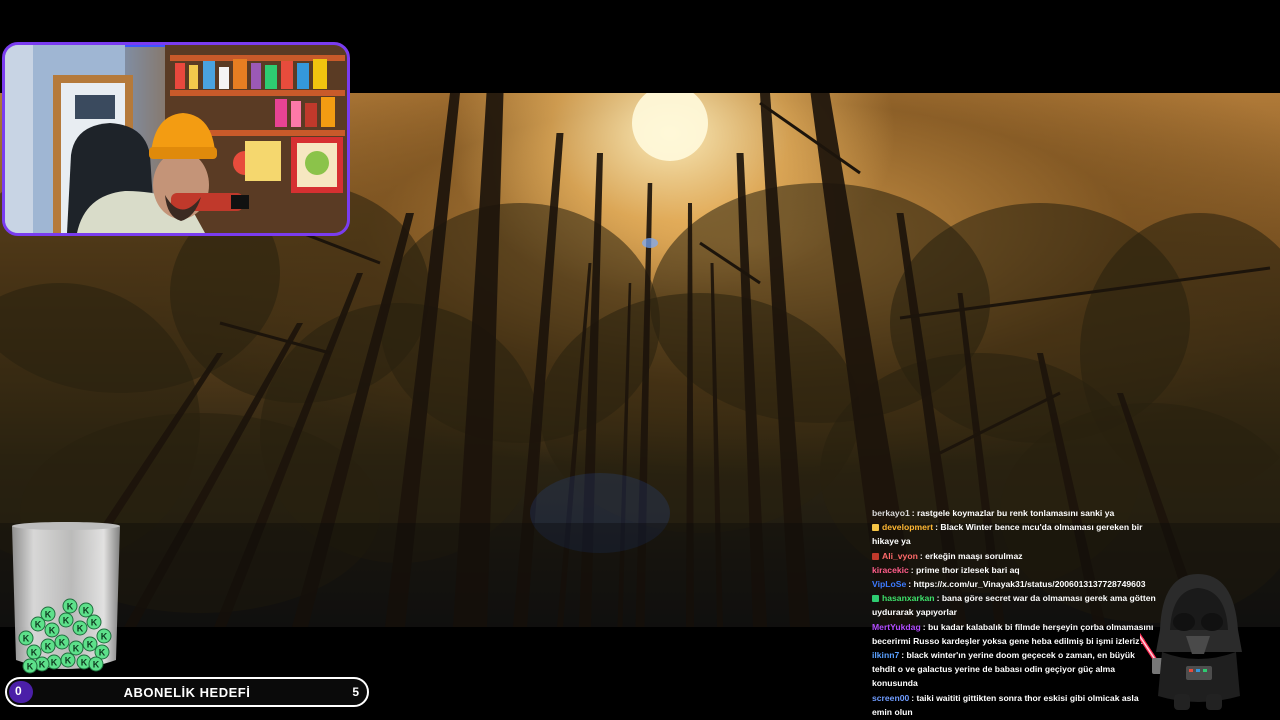  What do you see at coordinates (900, 555) in the screenshot?
I see `chat-username: Ali_vyon` at bounding box center [900, 555].